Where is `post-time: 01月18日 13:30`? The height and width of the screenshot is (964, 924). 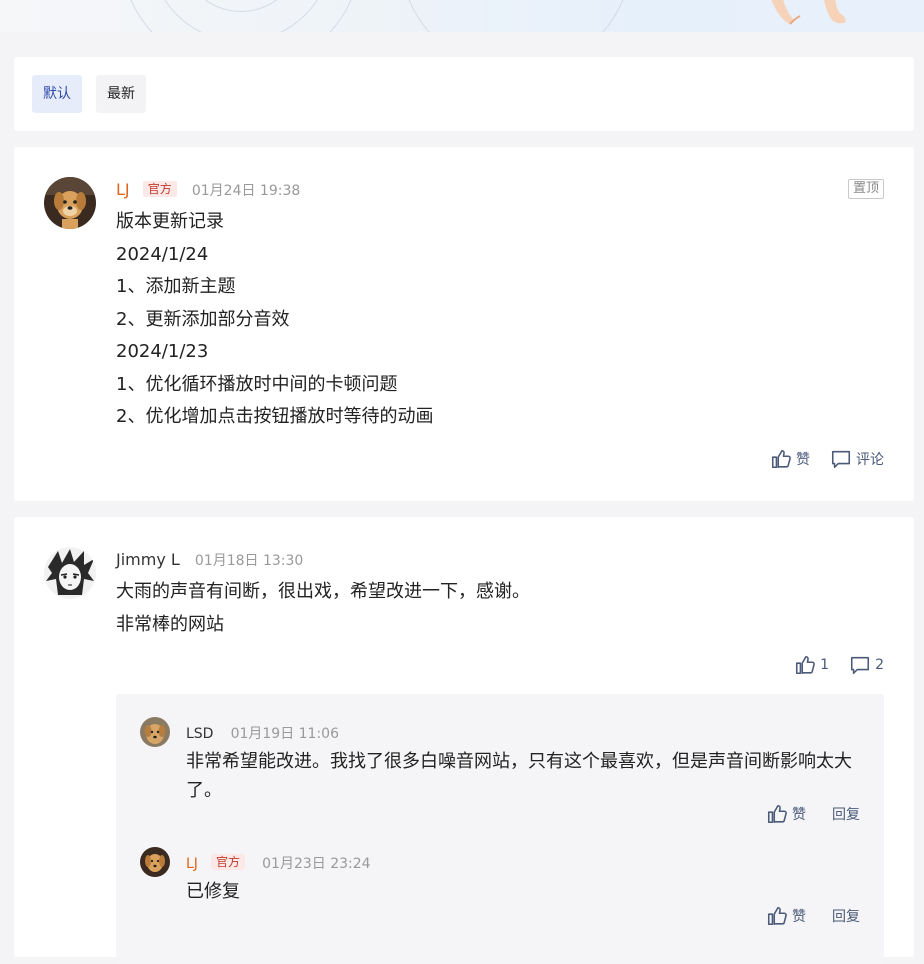 post-time: 01月18日 13:30 is located at coordinates (249, 561).